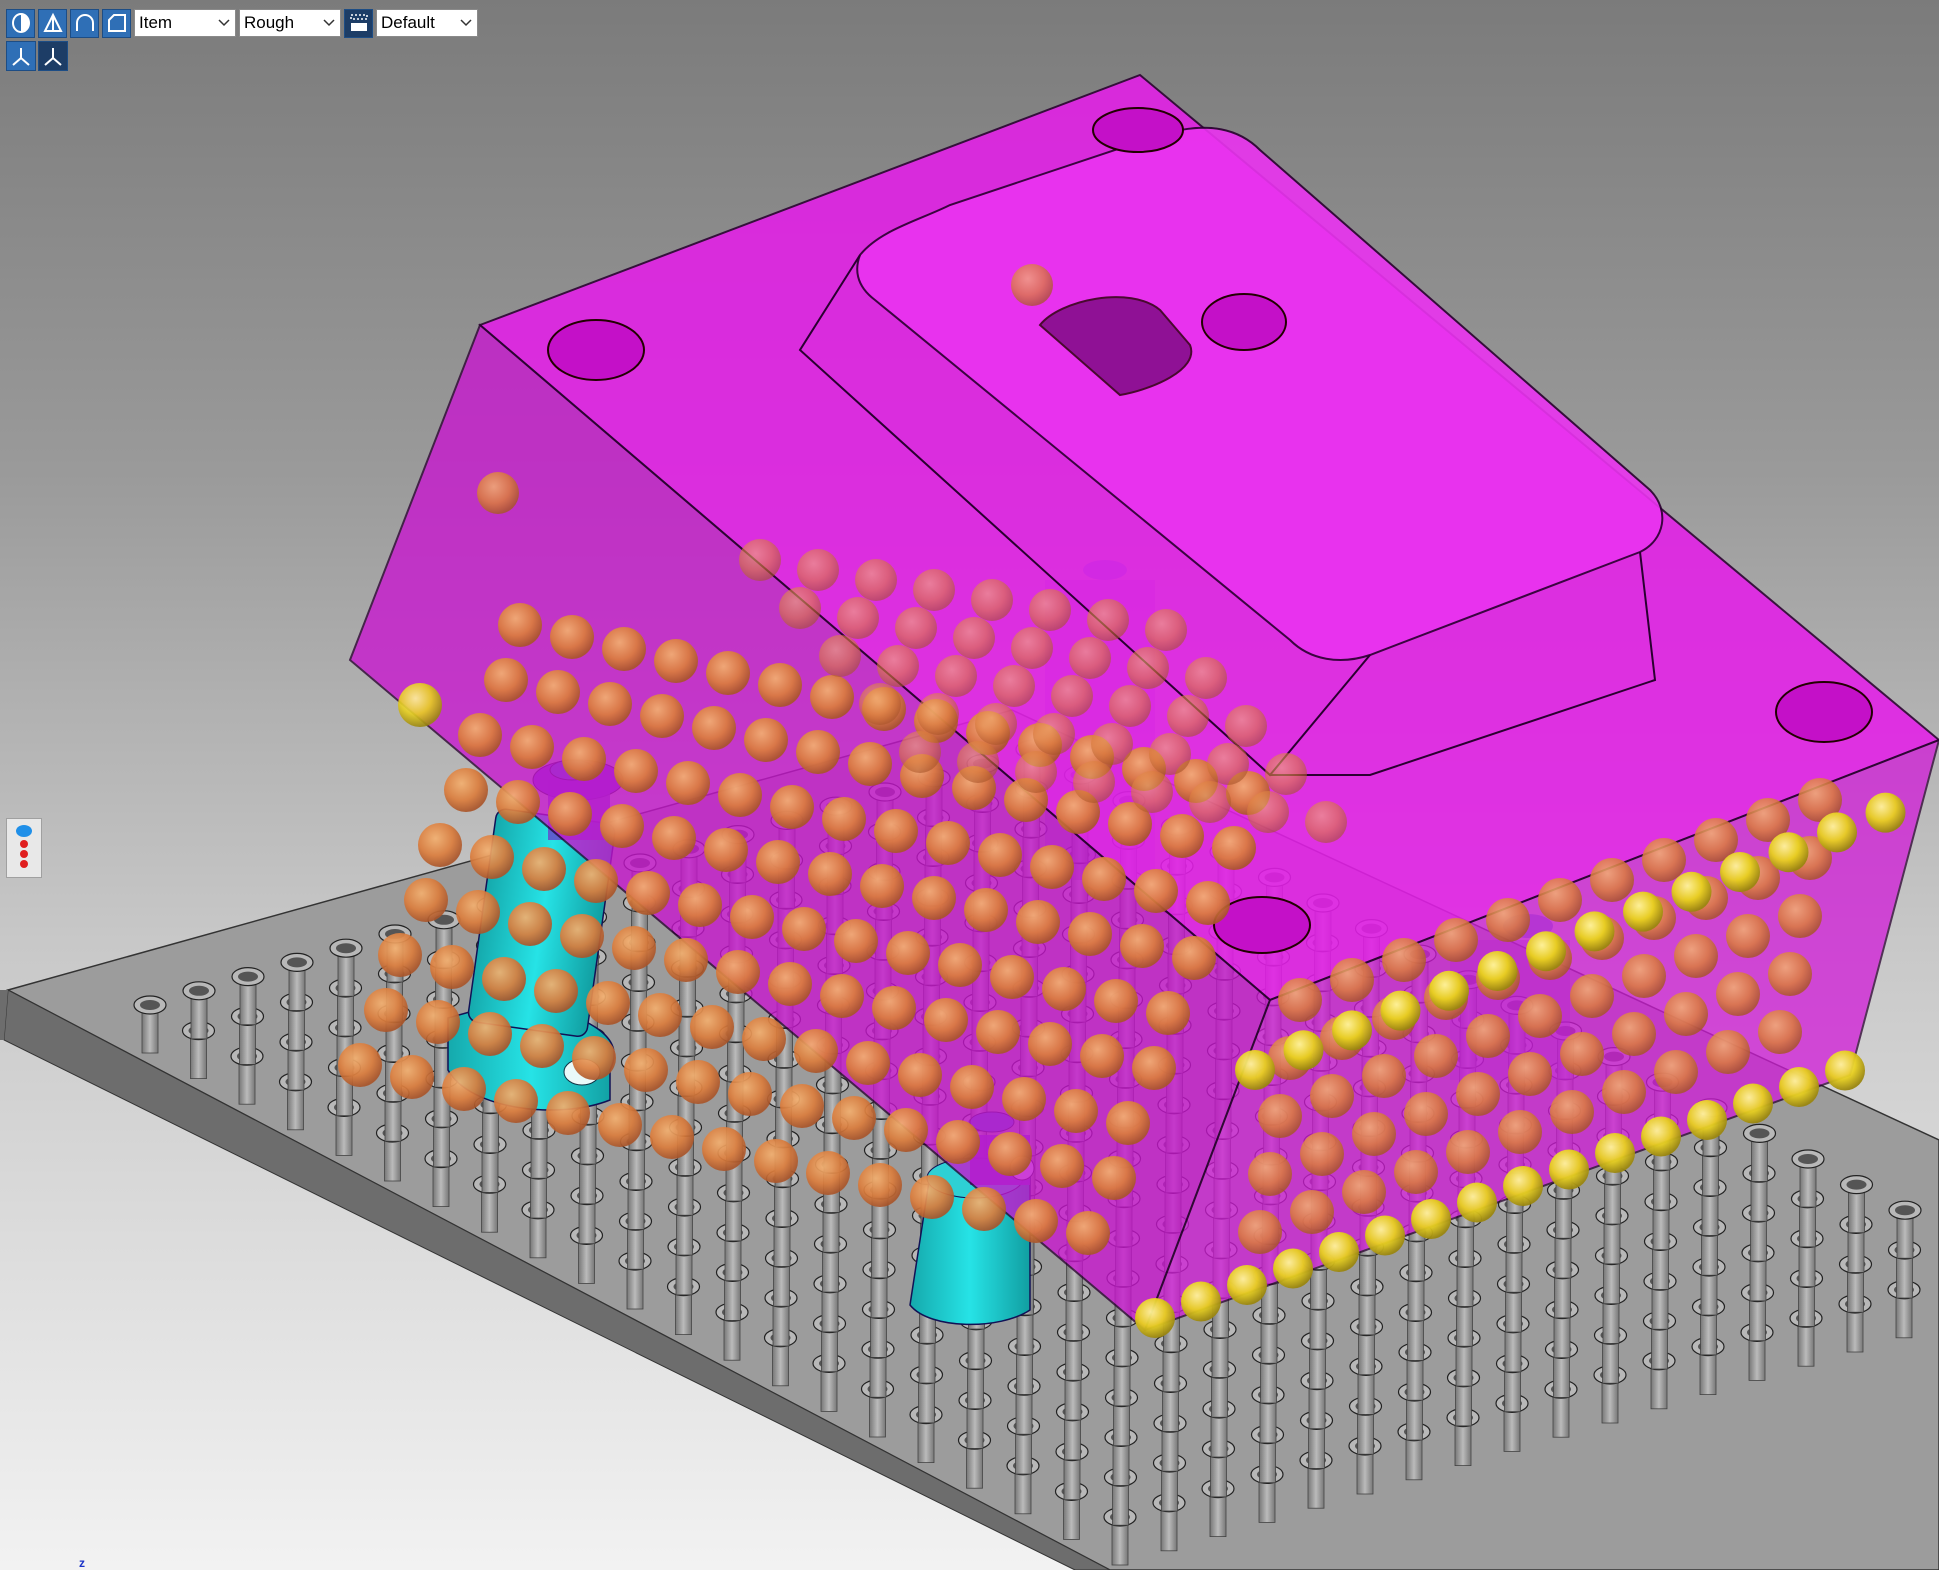 The width and height of the screenshot is (1939, 1570). Describe the element at coordinates (53, 56) in the screenshot. I see `axes-orientation-button` at that location.